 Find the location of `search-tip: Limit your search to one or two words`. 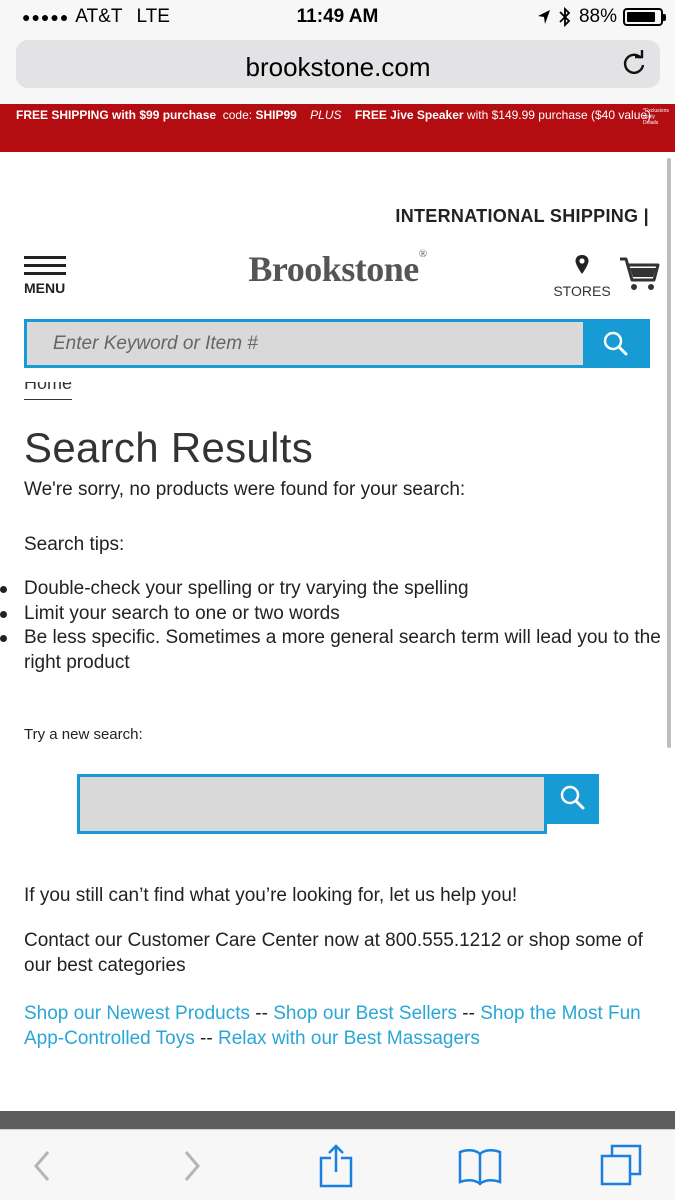

search-tip: Limit your search to one or two words is located at coordinates (332, 614).